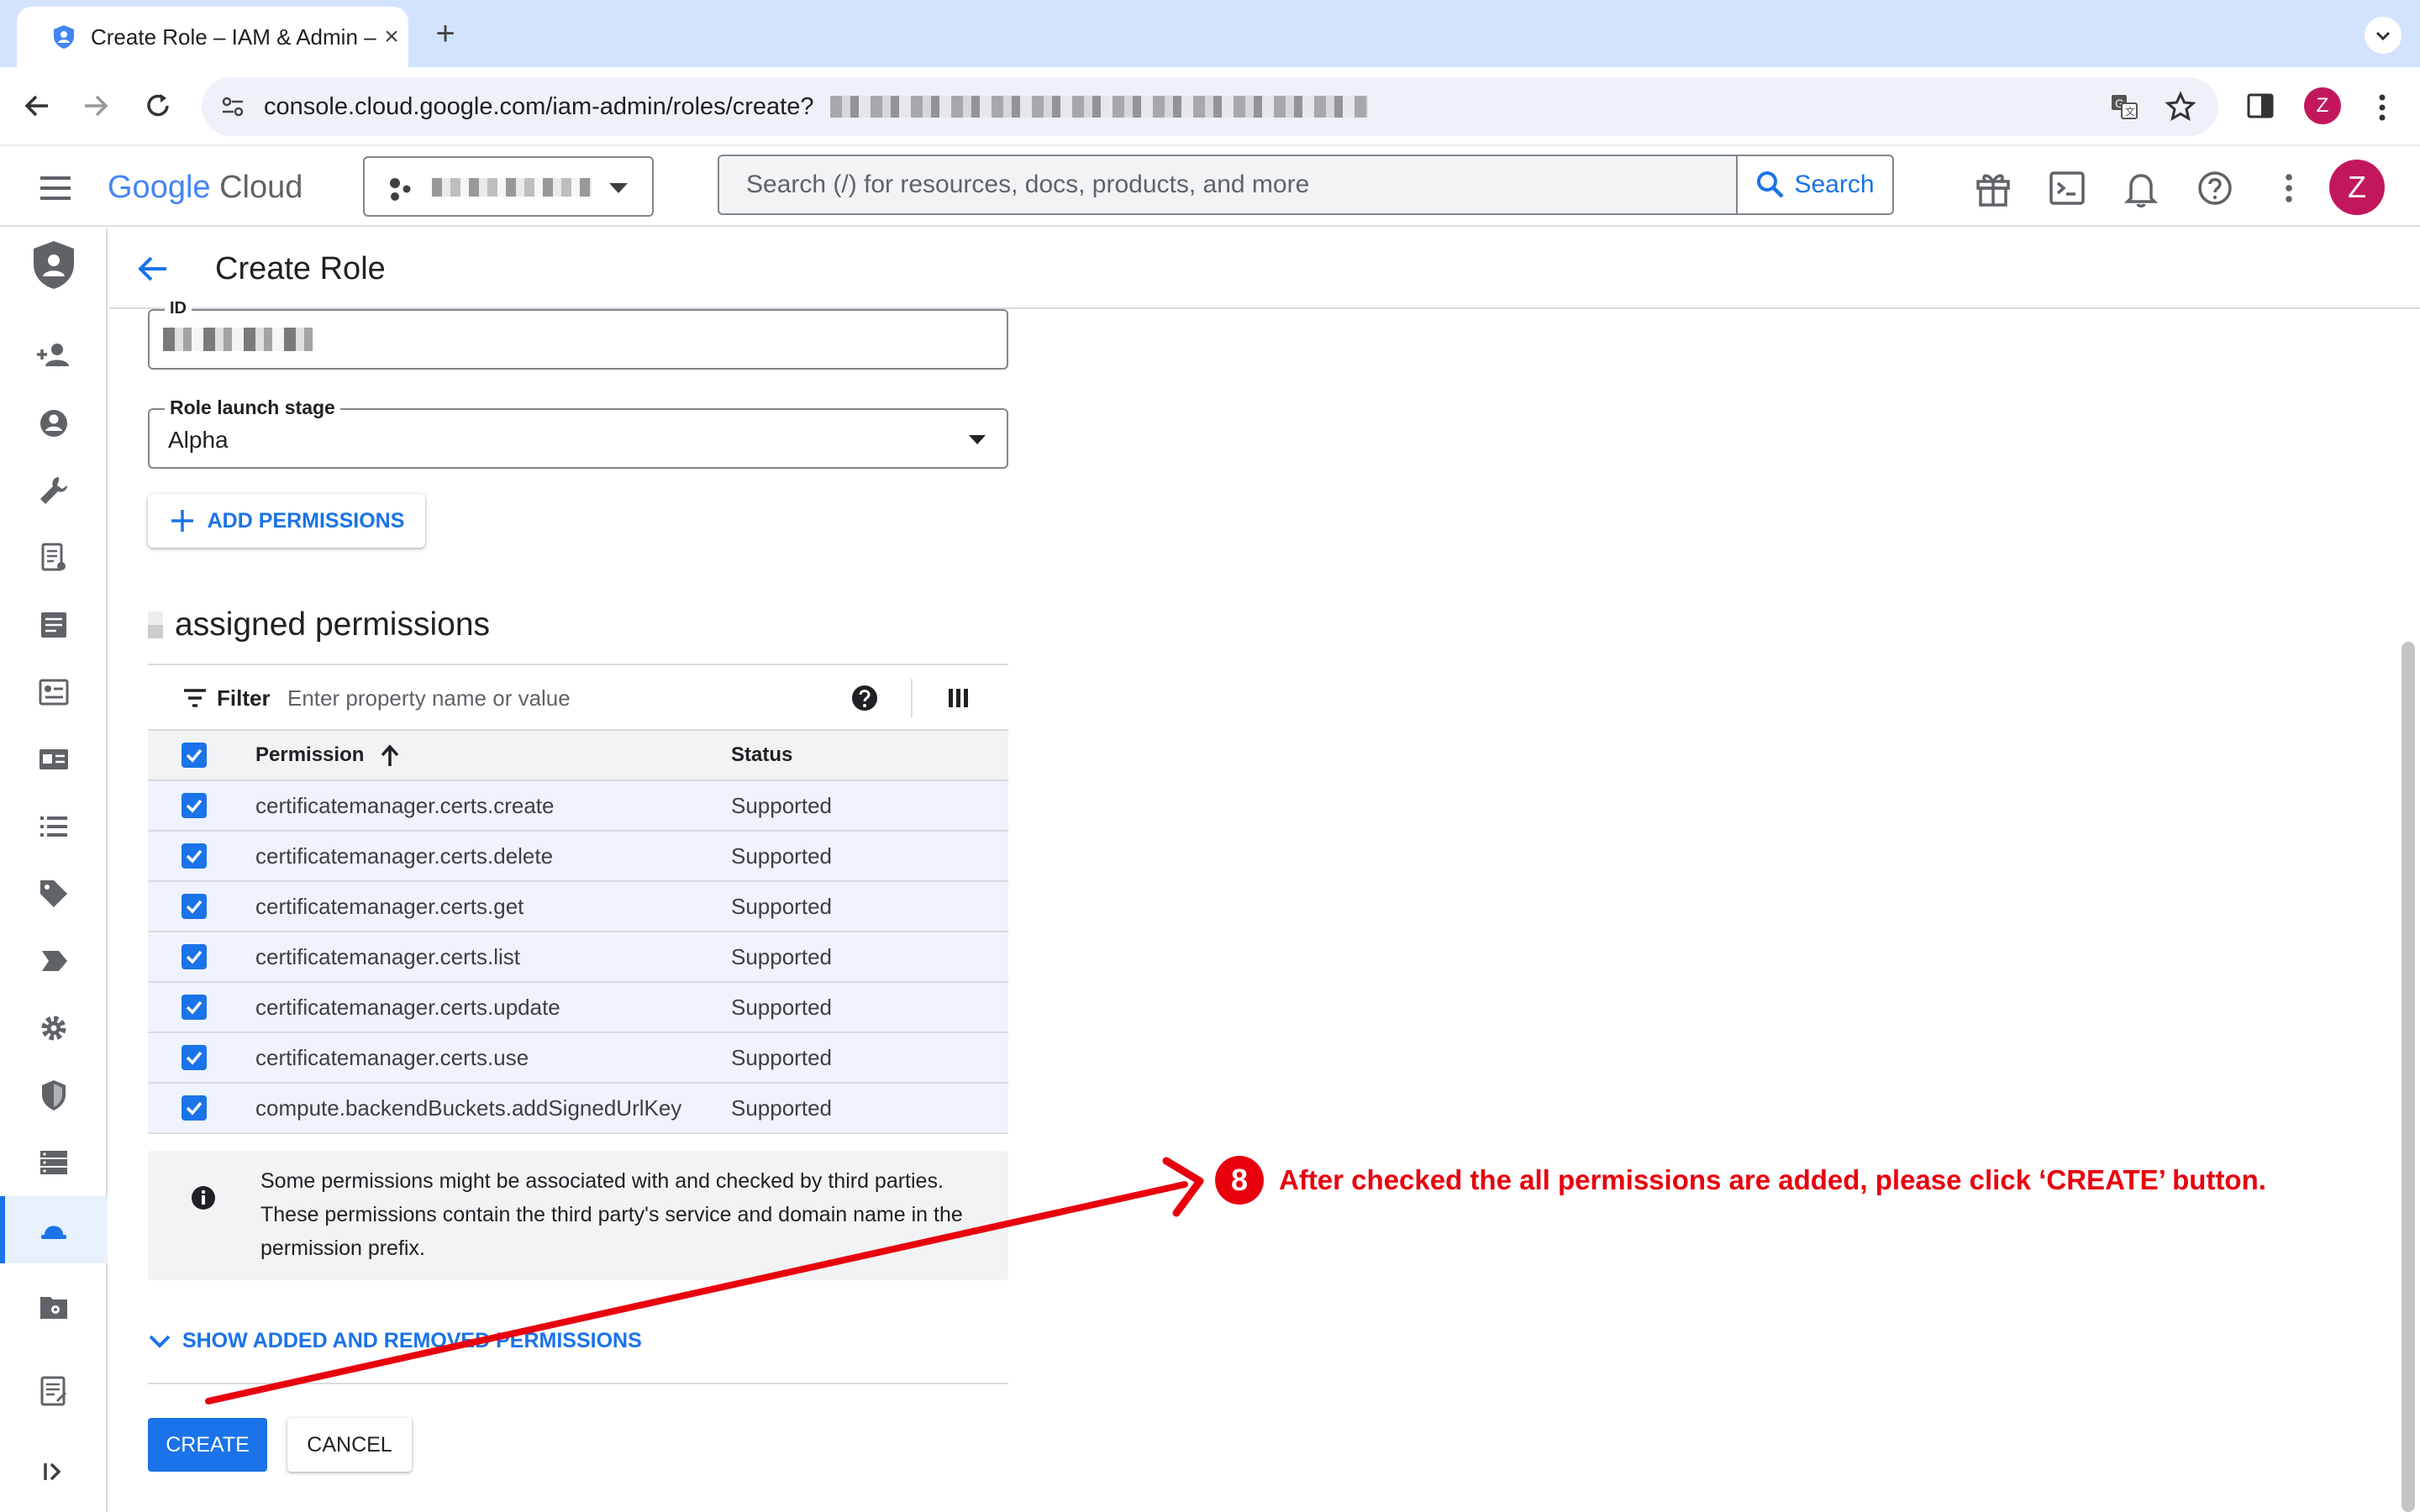 The height and width of the screenshot is (1512, 2420). I want to click on permission-cell: certificatemanager.certs.use, so click(392, 1057).